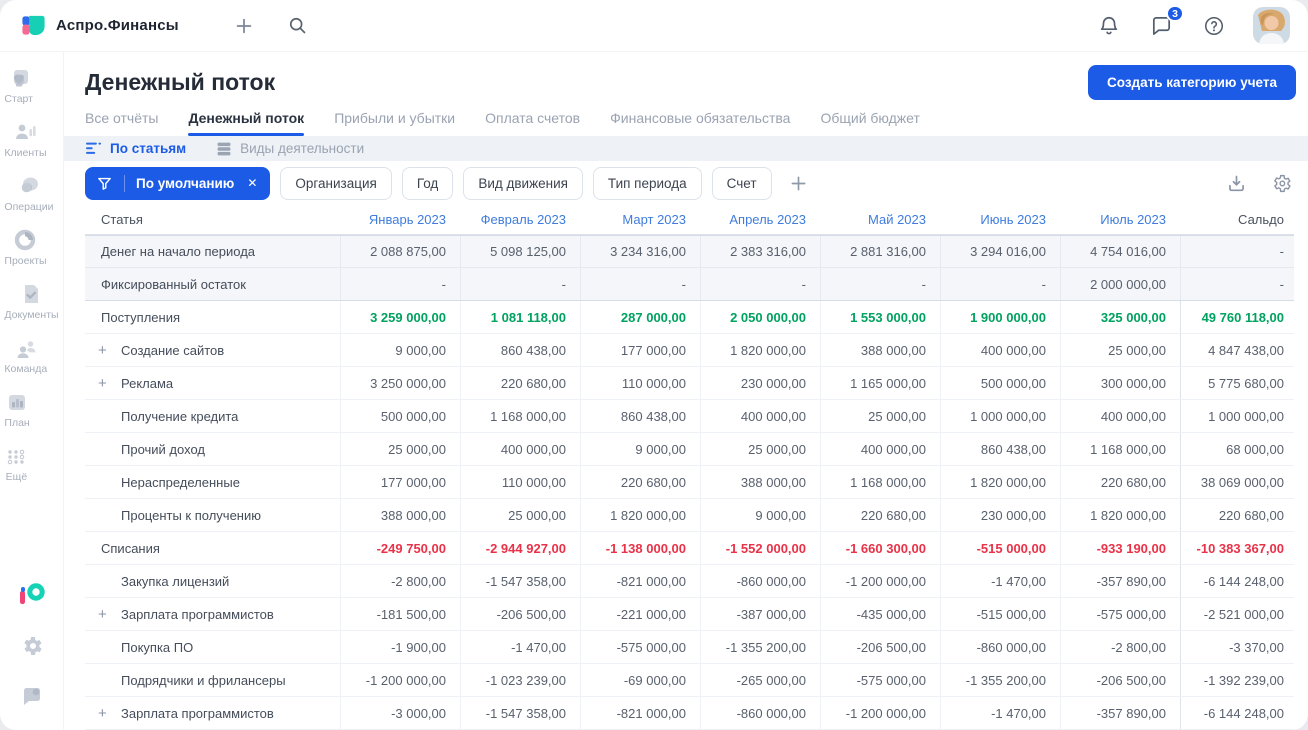  I want to click on notifications-button, so click(1109, 26).